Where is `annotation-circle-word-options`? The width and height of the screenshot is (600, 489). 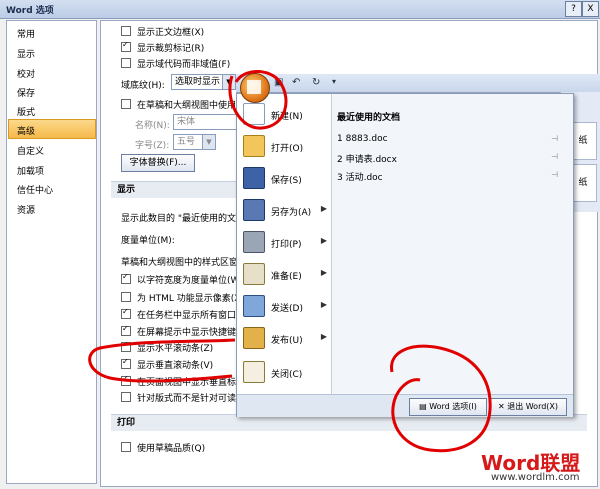
annotation-circle-word-options is located at coordinates (441, 398).